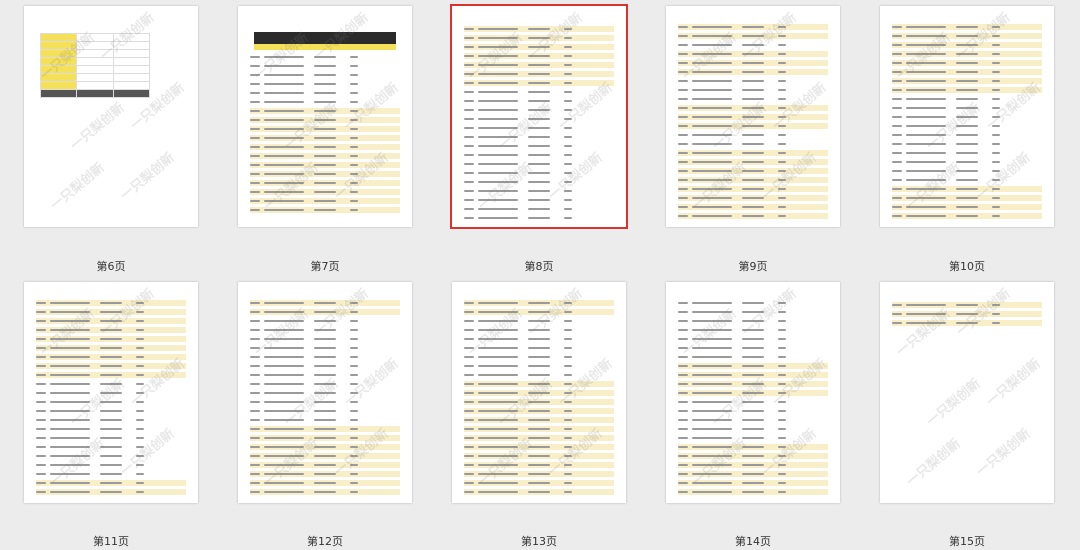 The height and width of the screenshot is (550, 1080). What do you see at coordinates (539, 541) in the screenshot?
I see `page-label-13: 第13页` at bounding box center [539, 541].